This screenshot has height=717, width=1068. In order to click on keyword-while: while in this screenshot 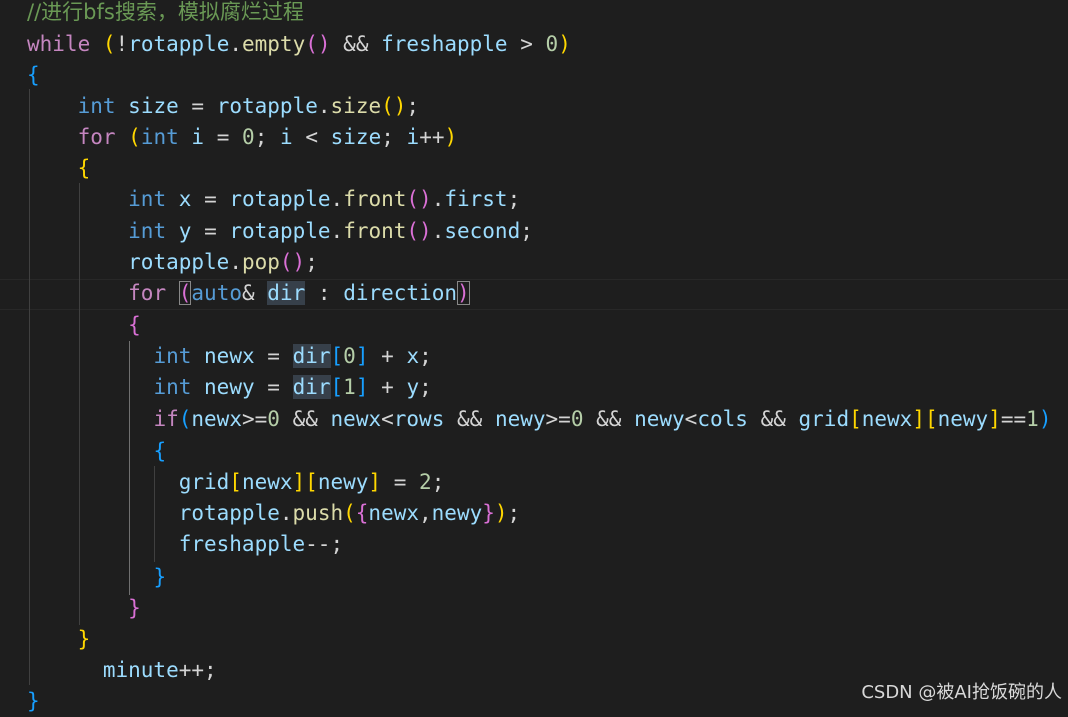, I will do `click(59, 44)`.